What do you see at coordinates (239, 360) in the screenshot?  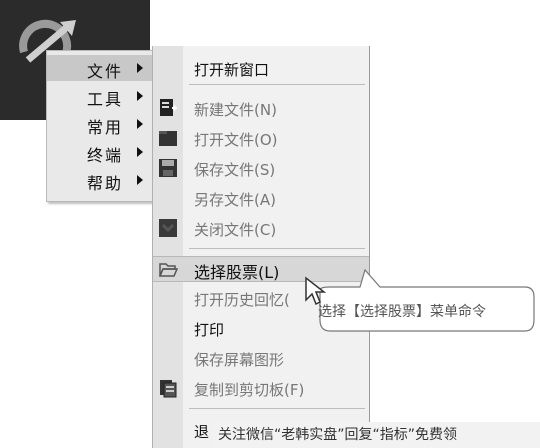 I see `submenu-item-label: 保存屏幕图形` at bounding box center [239, 360].